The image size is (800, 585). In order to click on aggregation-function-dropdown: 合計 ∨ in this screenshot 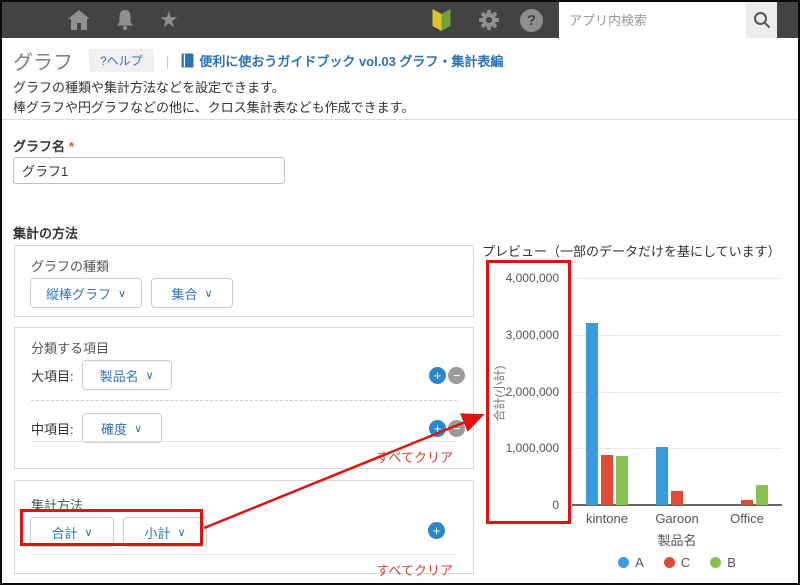, I will do `click(72, 532)`.